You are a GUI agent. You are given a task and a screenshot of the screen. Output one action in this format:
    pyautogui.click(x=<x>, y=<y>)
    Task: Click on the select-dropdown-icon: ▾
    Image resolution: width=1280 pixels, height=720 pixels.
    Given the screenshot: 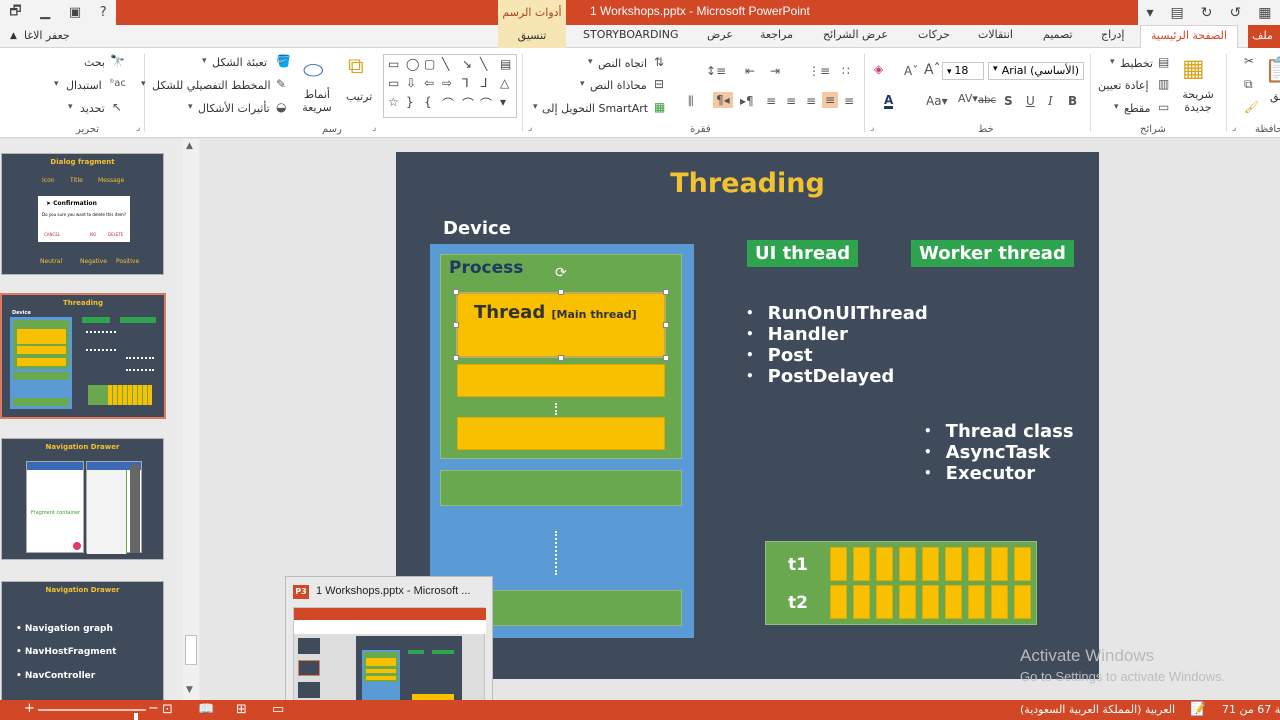 What is the action you would take?
    pyautogui.click(x=70, y=107)
    